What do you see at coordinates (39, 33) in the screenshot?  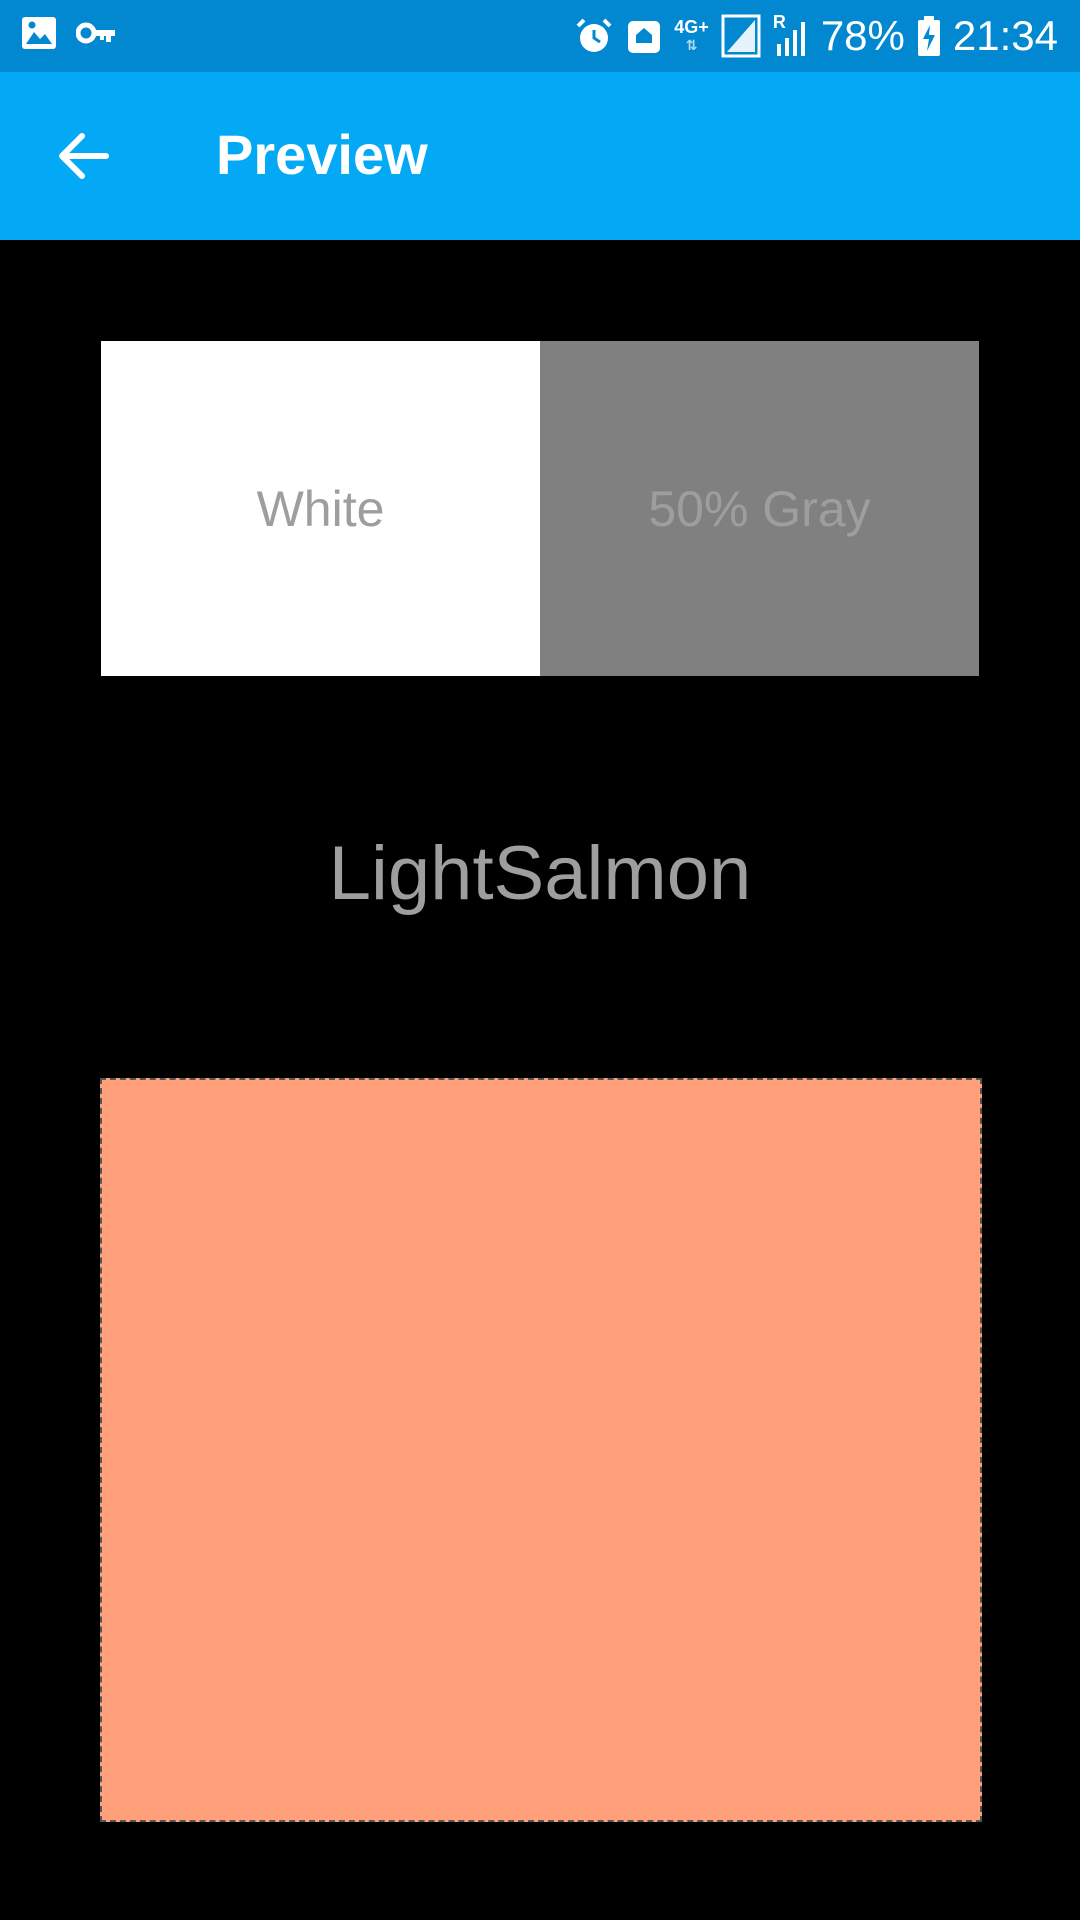 I see `image-icon` at bounding box center [39, 33].